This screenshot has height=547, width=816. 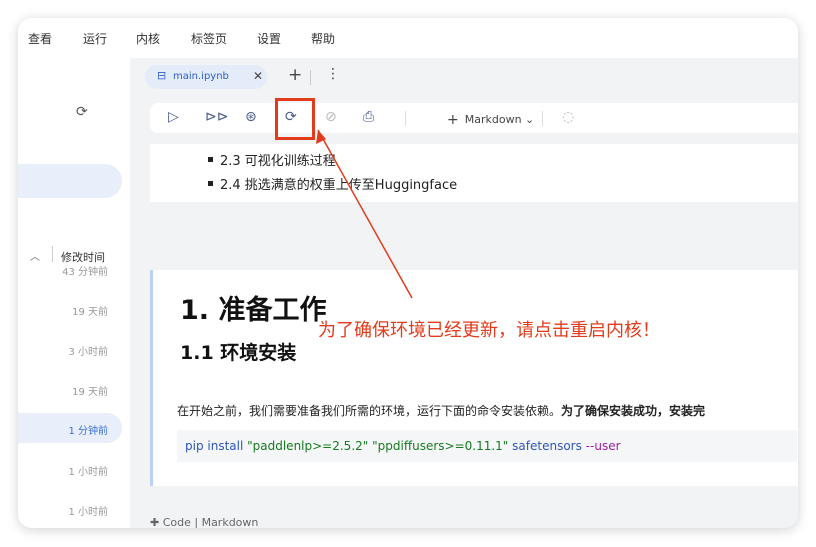 What do you see at coordinates (489, 330) in the screenshot?
I see `annotation-text: 为了确保环境已经更新，请点击重启内核！` at bounding box center [489, 330].